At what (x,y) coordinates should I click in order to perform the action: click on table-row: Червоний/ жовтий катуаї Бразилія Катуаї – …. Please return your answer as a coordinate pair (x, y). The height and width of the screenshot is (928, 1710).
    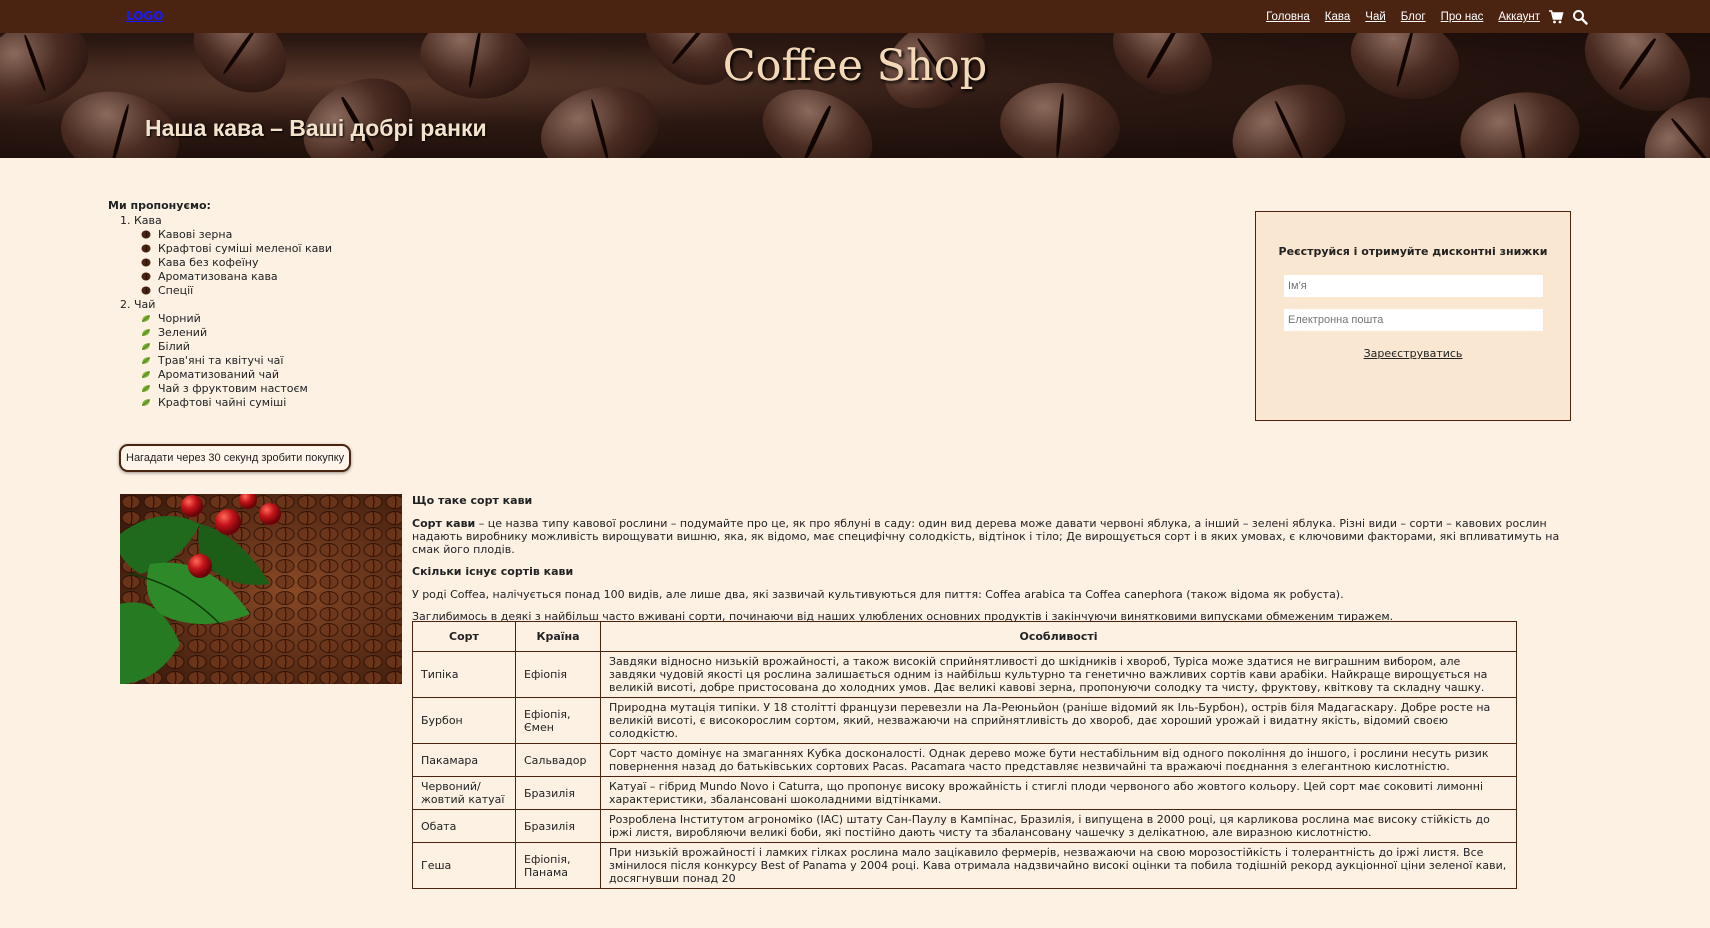
    Looking at the image, I should click on (964, 793).